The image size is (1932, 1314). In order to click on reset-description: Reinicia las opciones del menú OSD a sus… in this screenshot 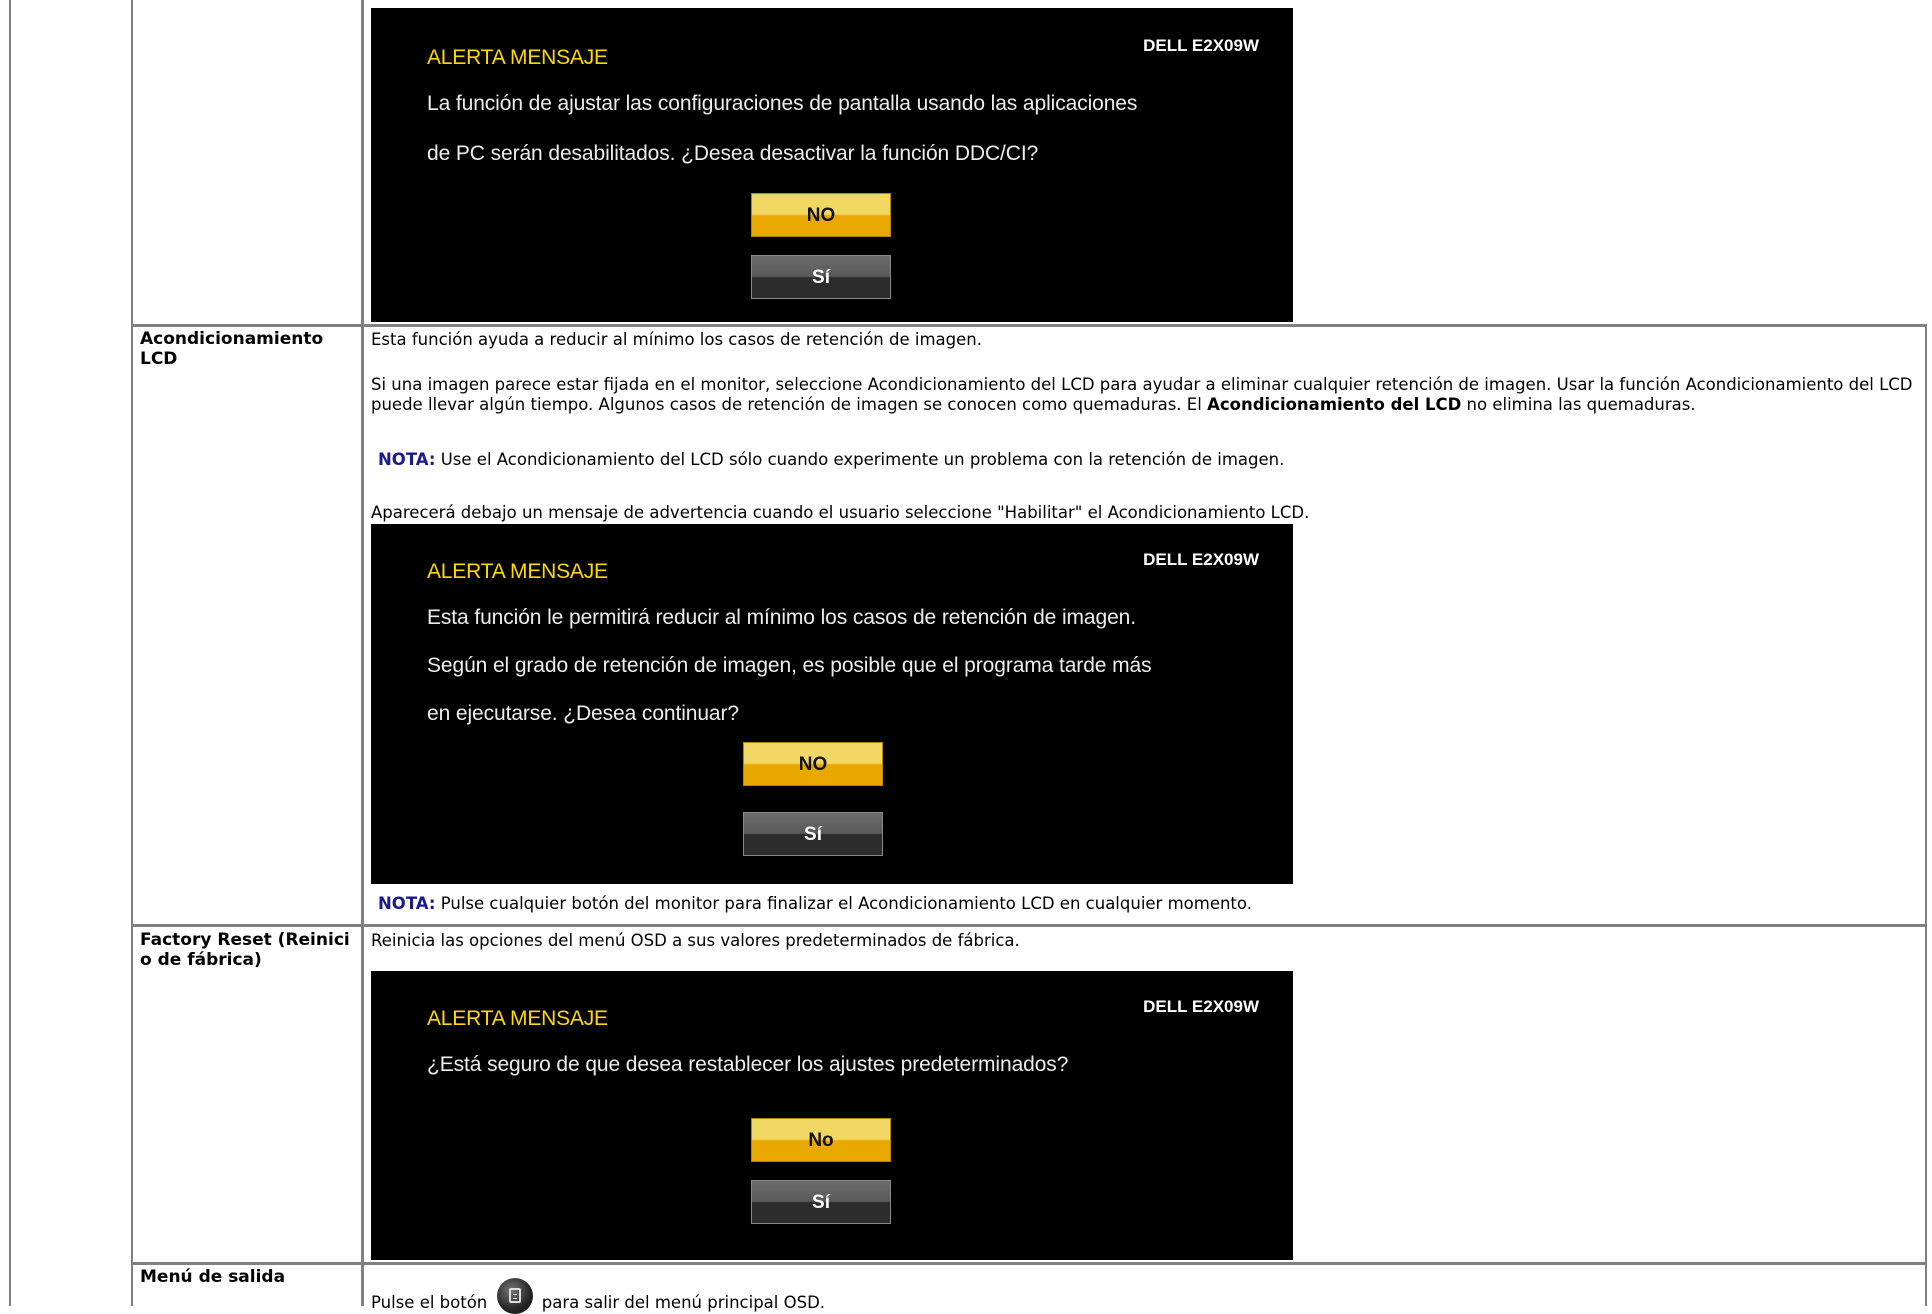, I will do `click(695, 940)`.